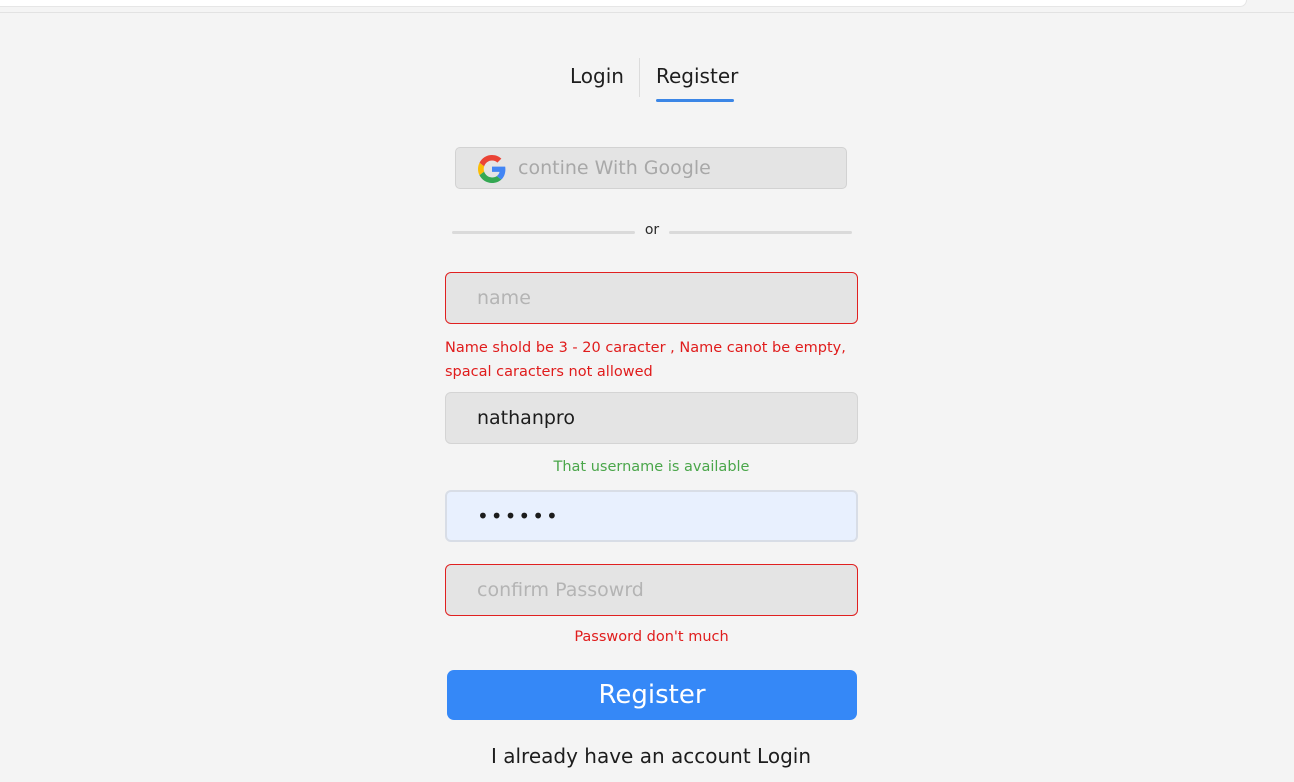 Image resolution: width=1294 pixels, height=782 pixels. I want to click on google-icon, so click(492, 169).